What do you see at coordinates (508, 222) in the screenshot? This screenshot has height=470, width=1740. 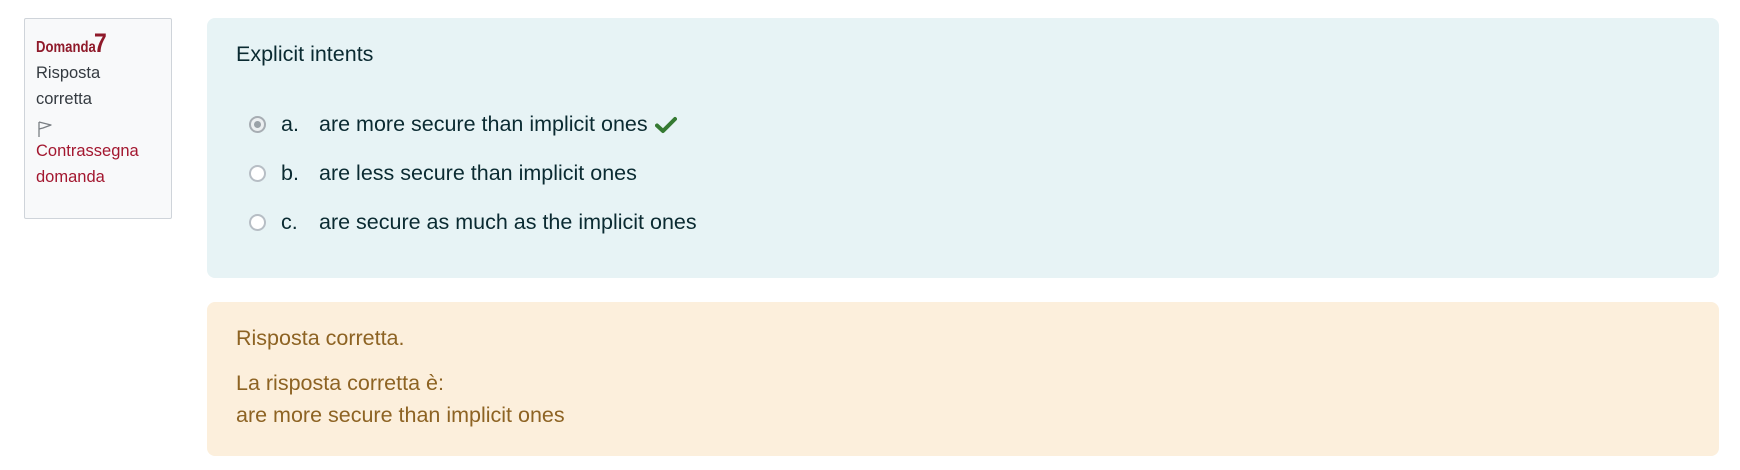 I see `answer-text: are secure as much as the implicit ones` at bounding box center [508, 222].